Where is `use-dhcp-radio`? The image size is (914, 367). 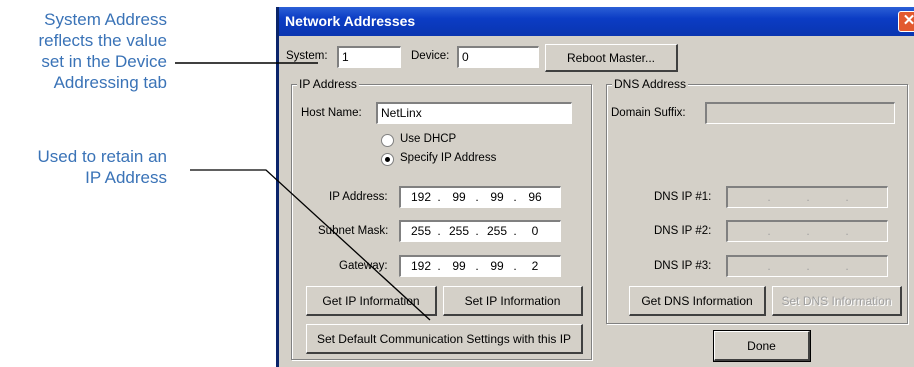
use-dhcp-radio is located at coordinates (387, 140).